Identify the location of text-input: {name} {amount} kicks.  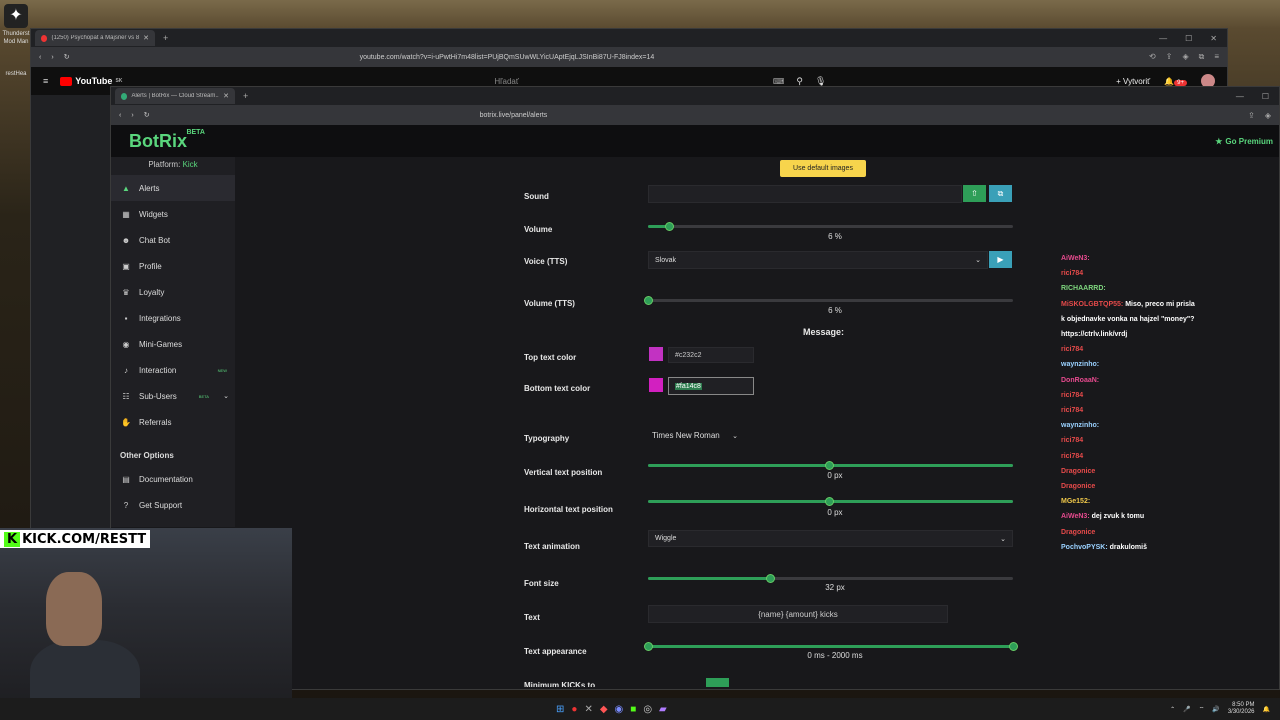
(798, 614).